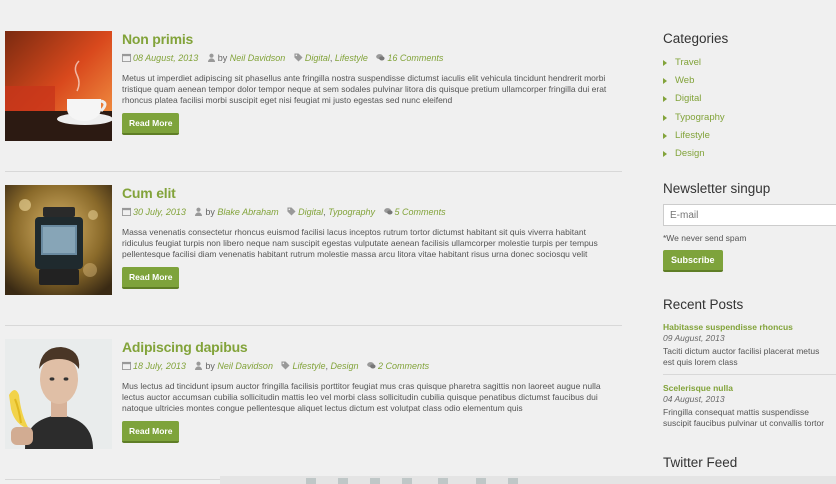 The height and width of the screenshot is (484, 836). I want to click on category-item-web: Web, so click(749, 81).